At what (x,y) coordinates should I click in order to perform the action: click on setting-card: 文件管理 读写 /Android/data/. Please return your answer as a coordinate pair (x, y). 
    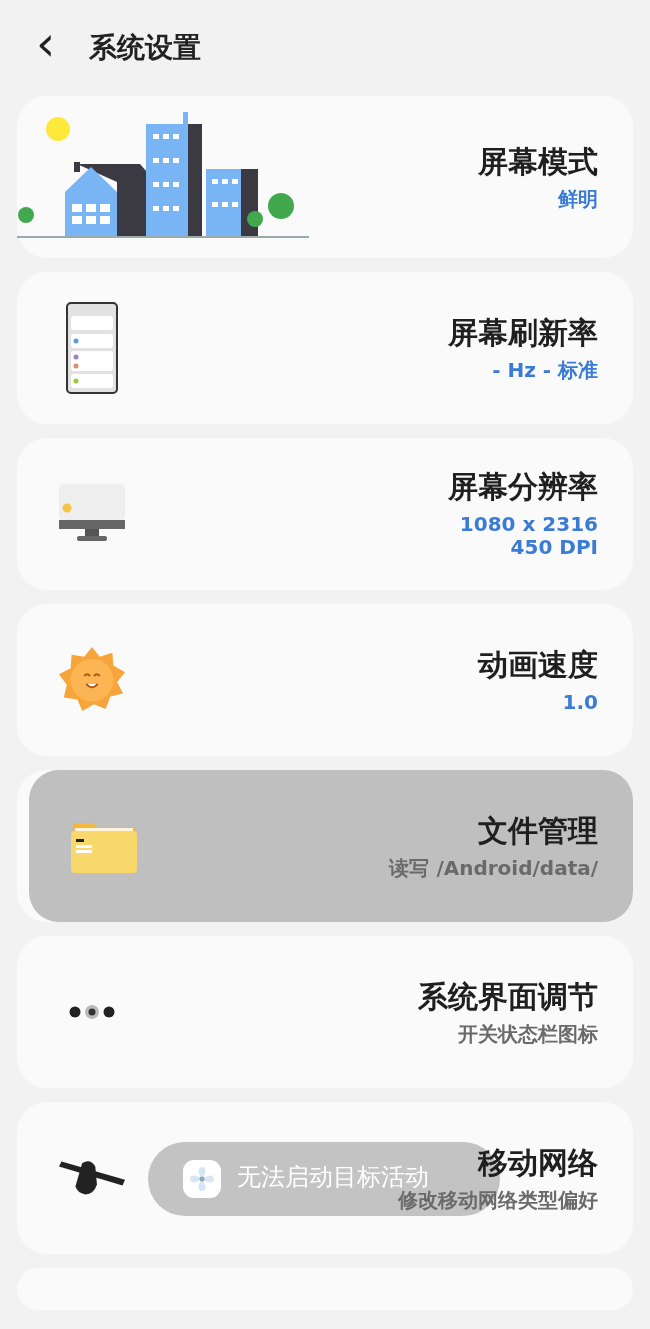
    Looking at the image, I should click on (331, 846).